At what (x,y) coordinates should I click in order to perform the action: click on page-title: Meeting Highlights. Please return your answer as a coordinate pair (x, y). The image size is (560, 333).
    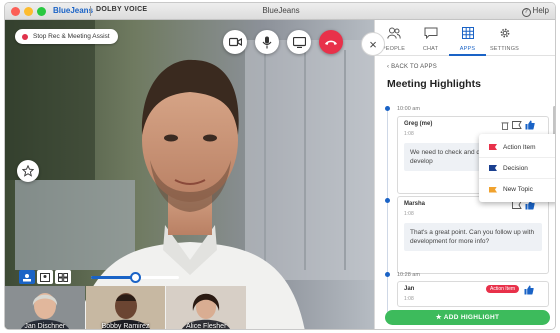
    Looking at the image, I should click on (434, 84).